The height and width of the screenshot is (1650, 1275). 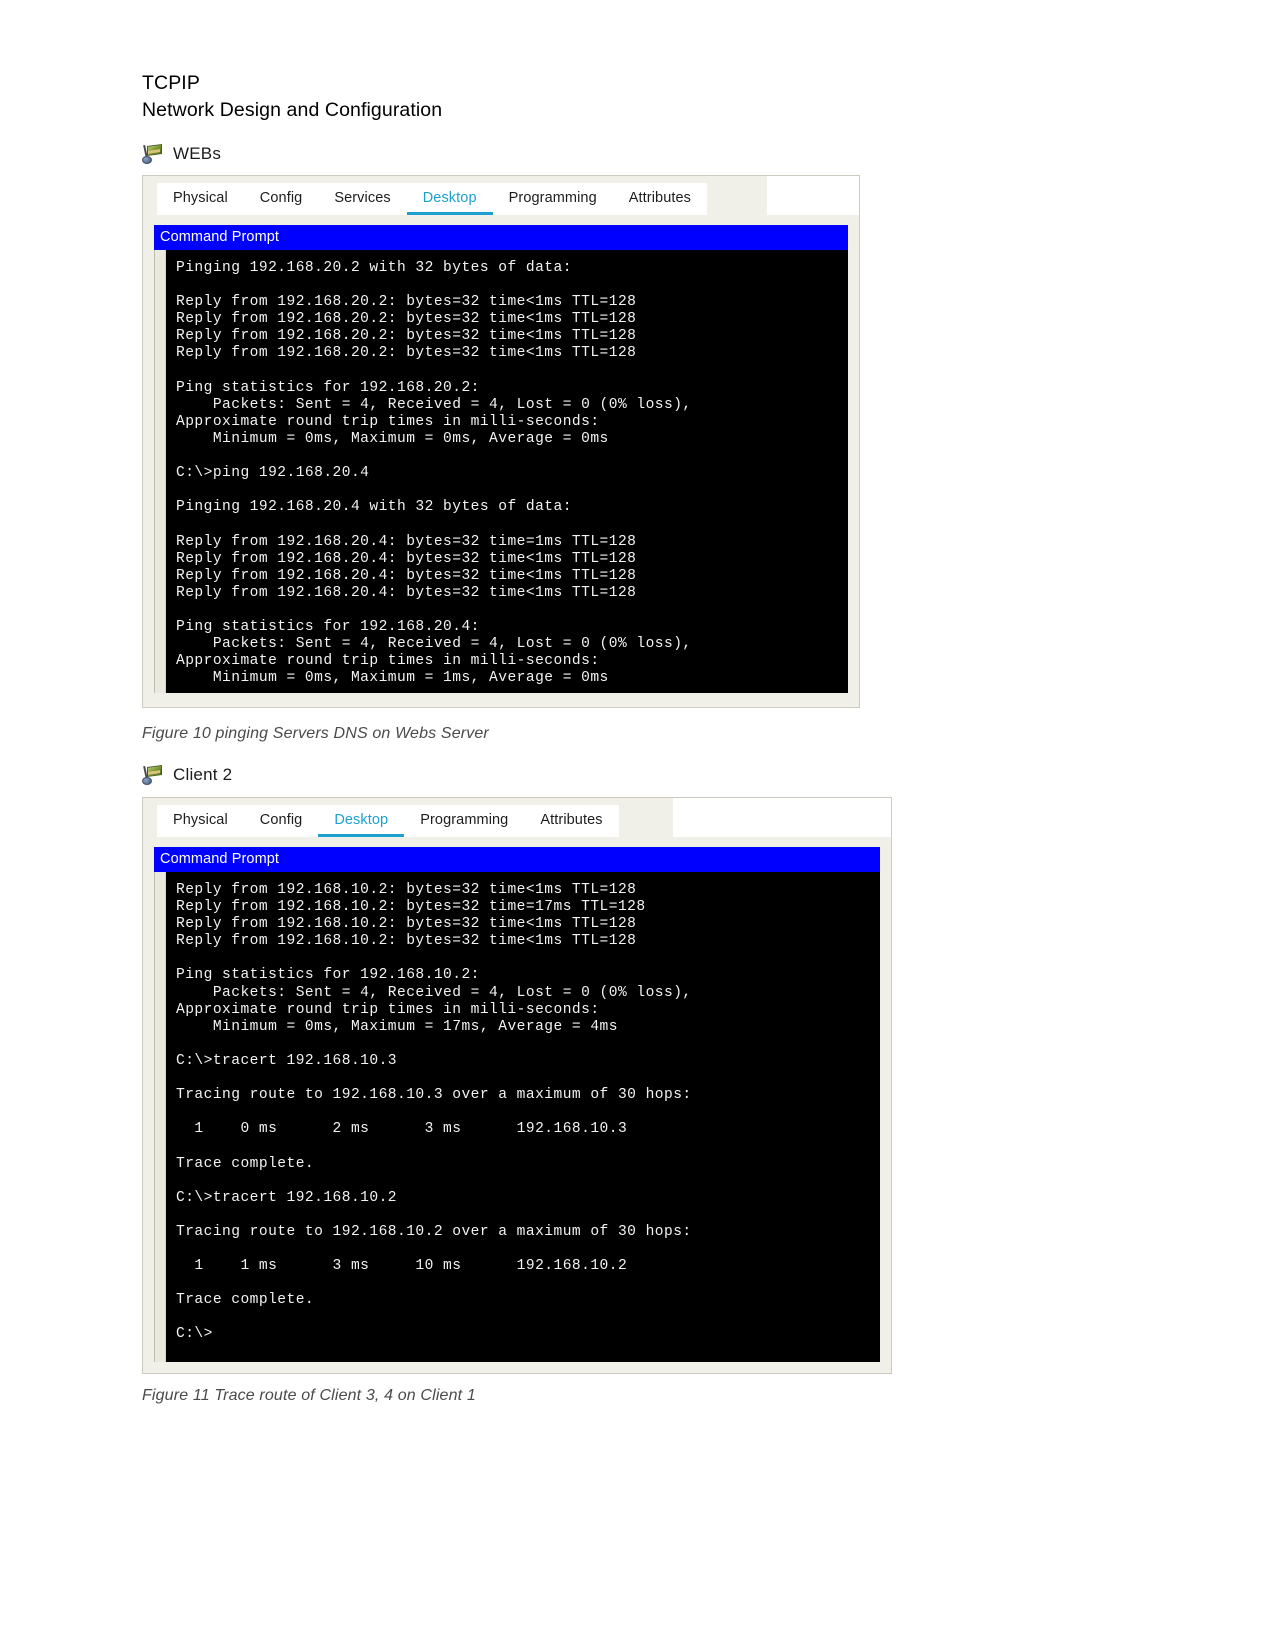 I want to click on page-title-line-2: Network Design and Configuration, so click(x=292, y=110).